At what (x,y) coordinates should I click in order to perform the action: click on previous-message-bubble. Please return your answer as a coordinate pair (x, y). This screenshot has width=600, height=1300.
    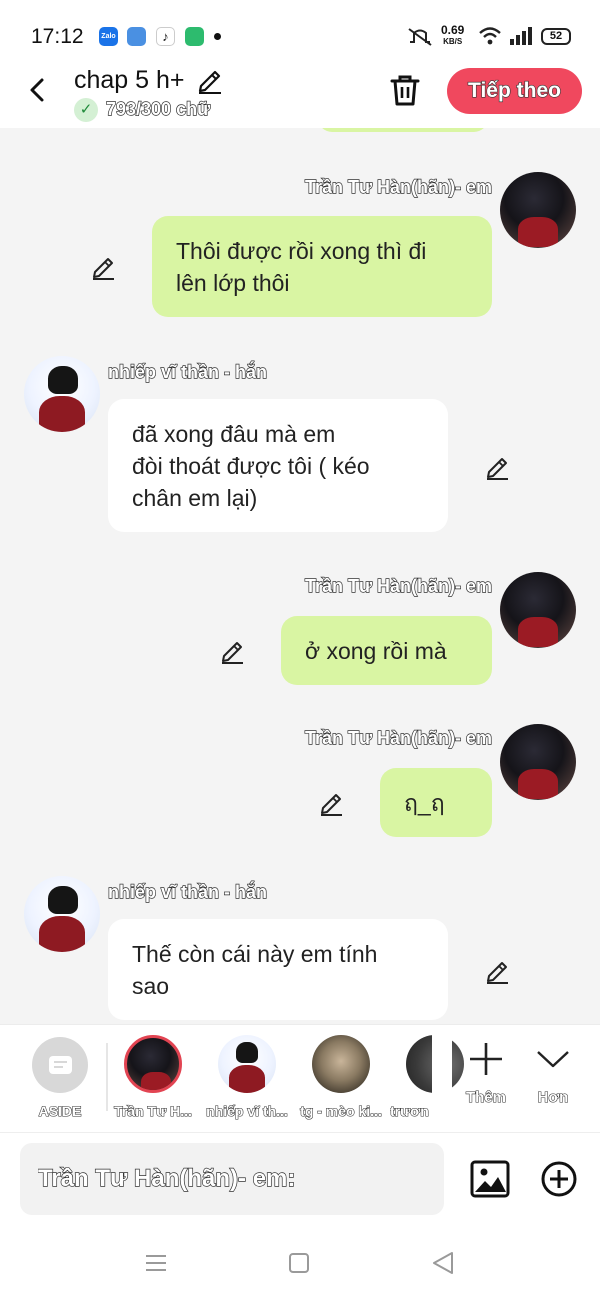
    Looking at the image, I should click on (403, 130).